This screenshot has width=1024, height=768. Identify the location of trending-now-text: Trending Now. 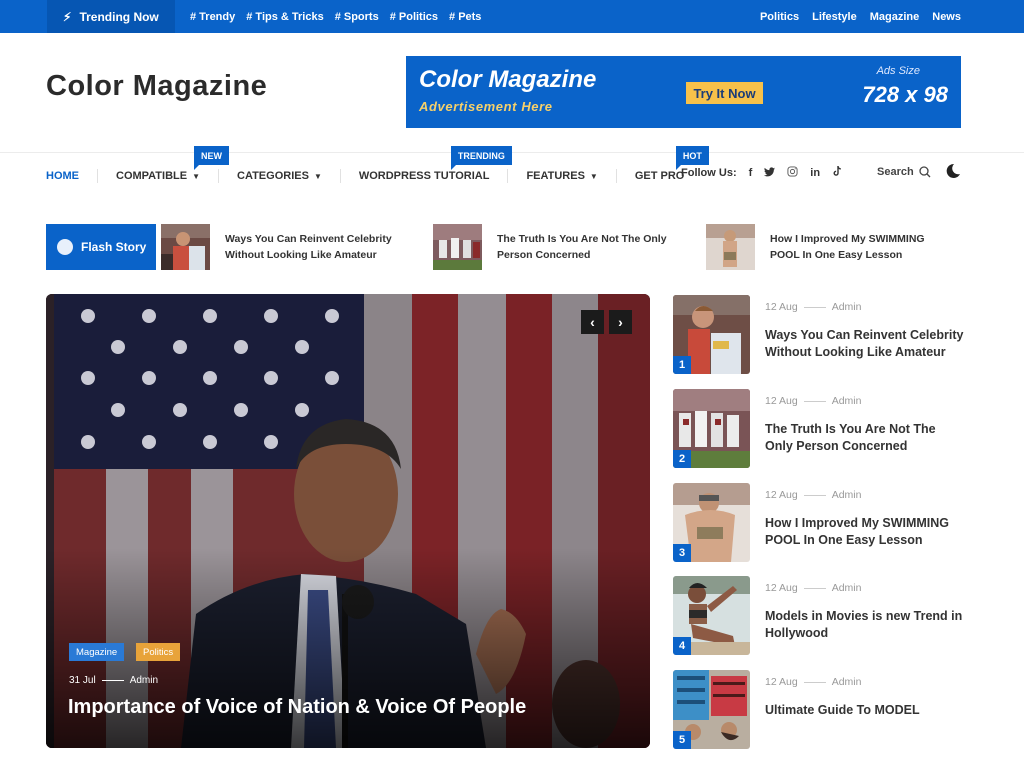
(119, 16).